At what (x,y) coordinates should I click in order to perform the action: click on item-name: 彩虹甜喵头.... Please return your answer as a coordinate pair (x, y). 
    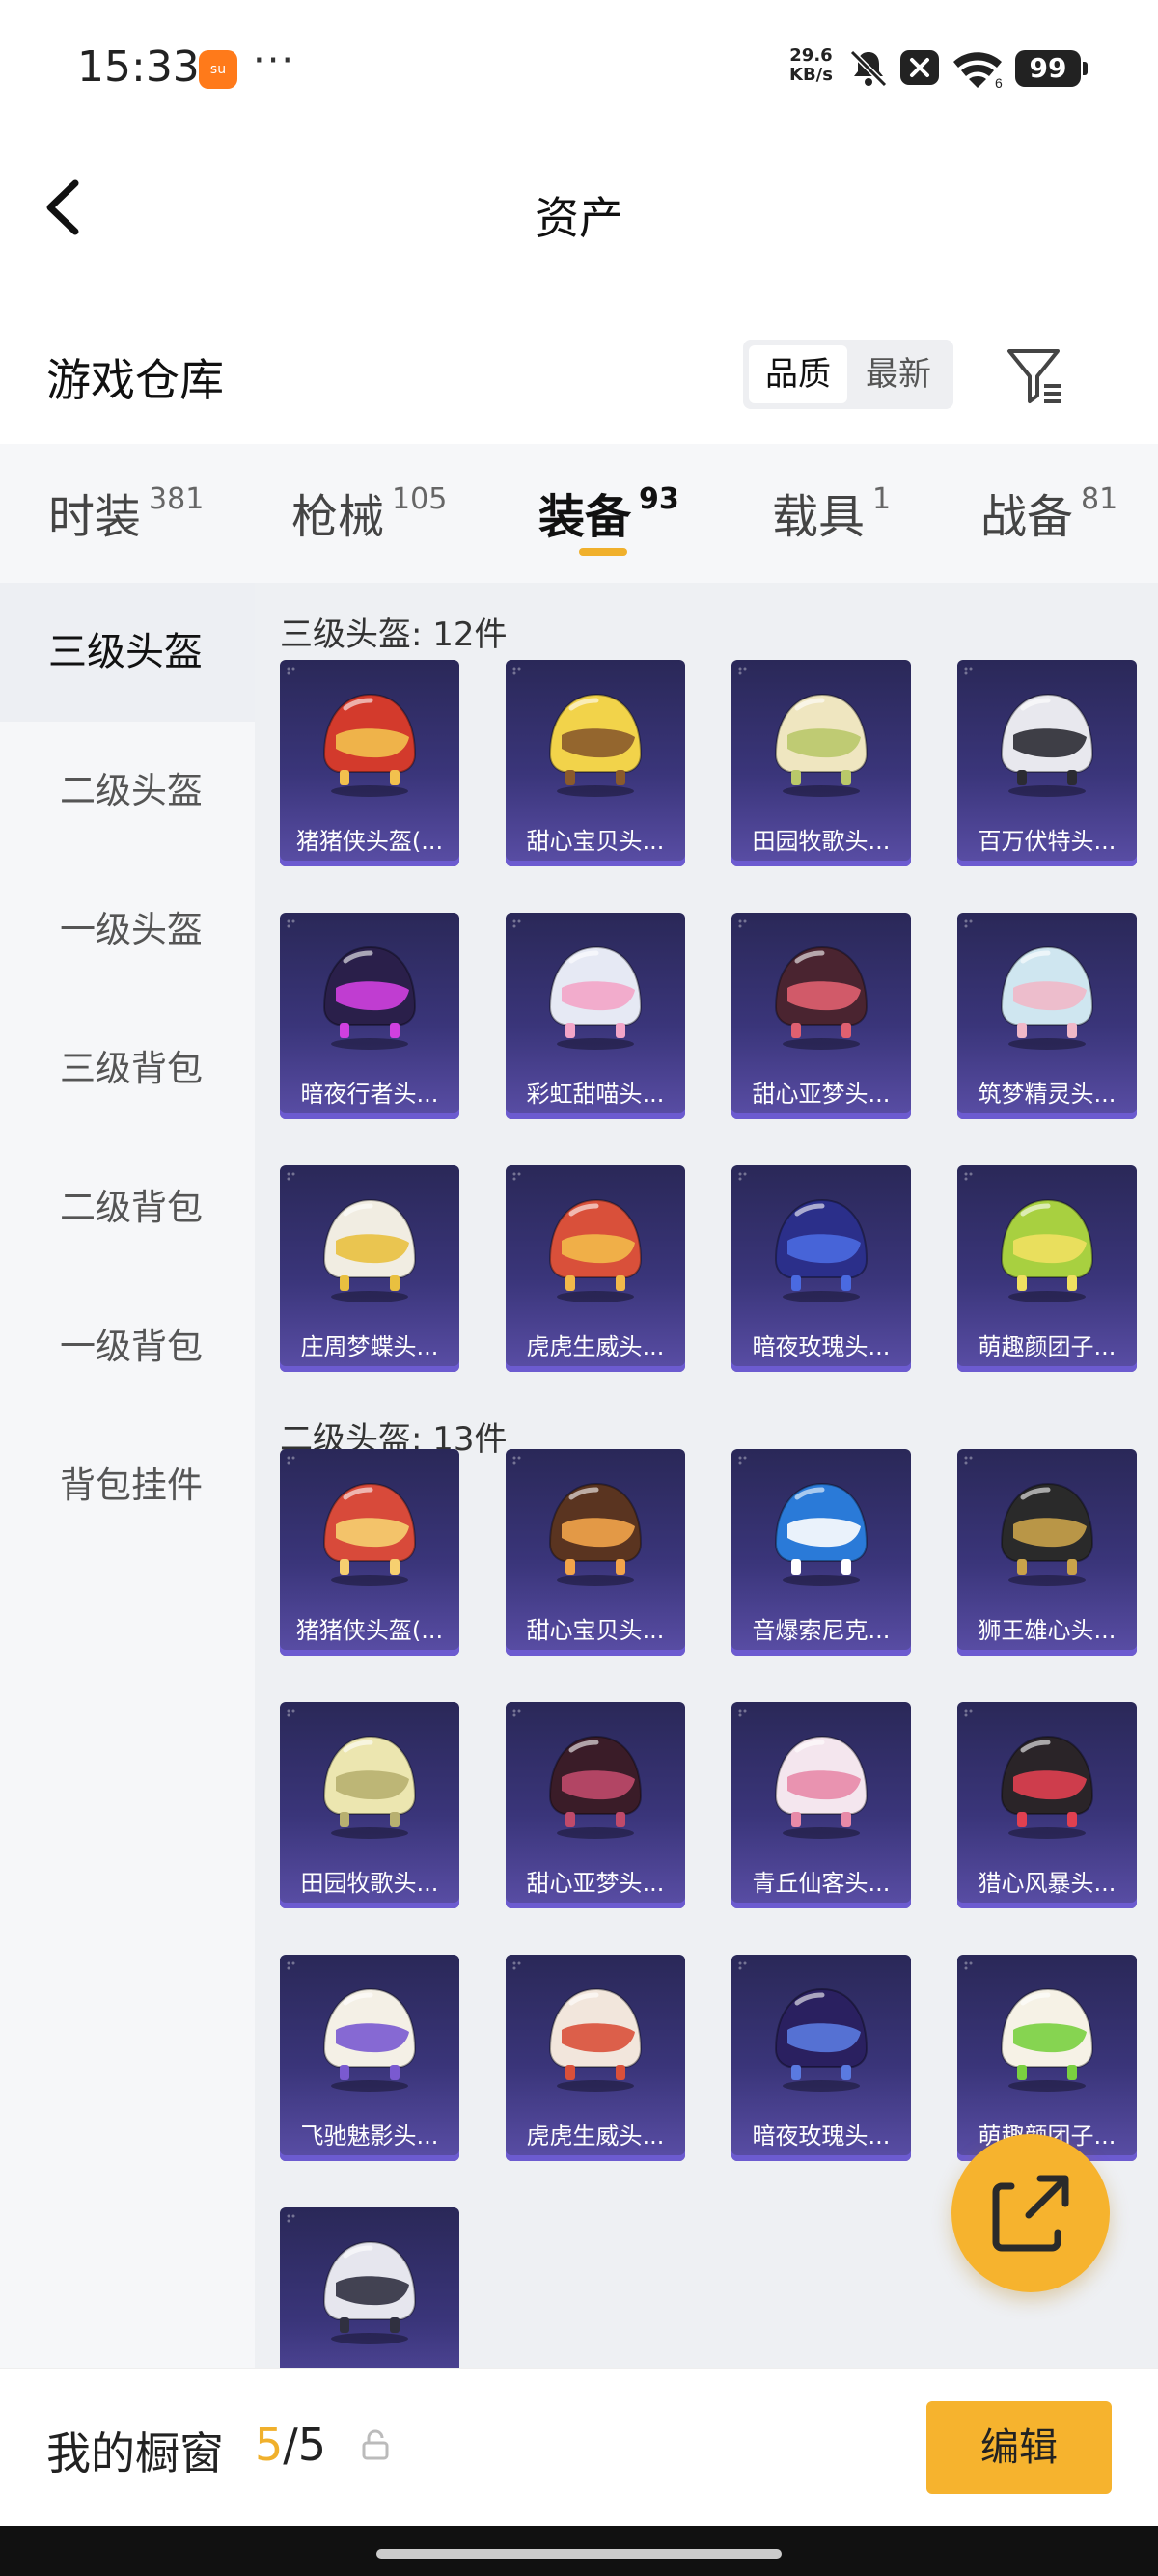
    Looking at the image, I should click on (595, 1094).